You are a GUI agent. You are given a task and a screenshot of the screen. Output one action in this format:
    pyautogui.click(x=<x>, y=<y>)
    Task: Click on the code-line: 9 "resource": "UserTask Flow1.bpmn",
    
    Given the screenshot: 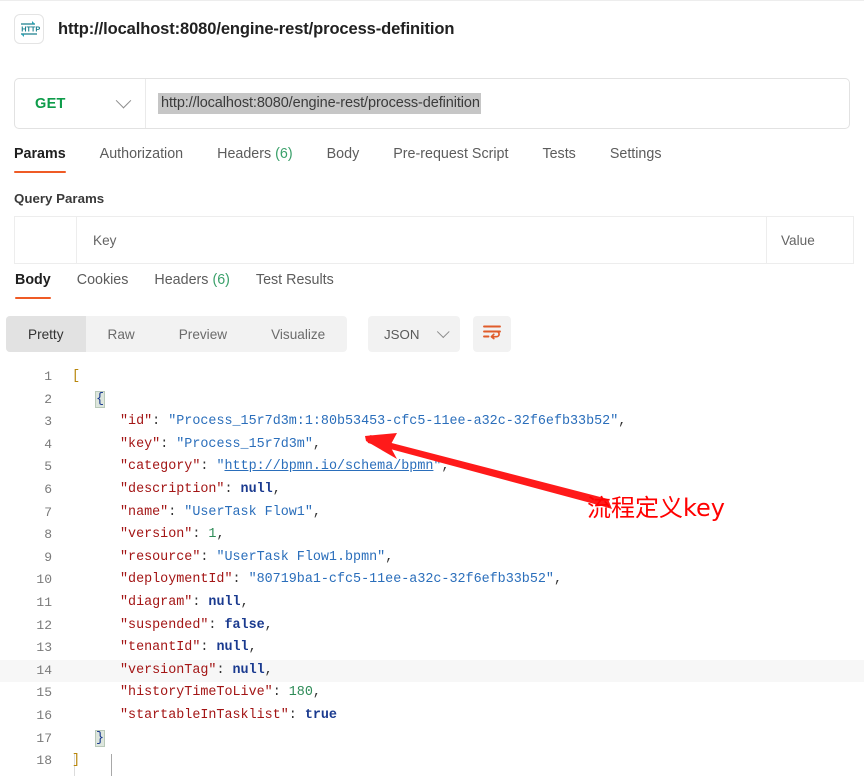 What is the action you would take?
    pyautogui.click(x=432, y=558)
    